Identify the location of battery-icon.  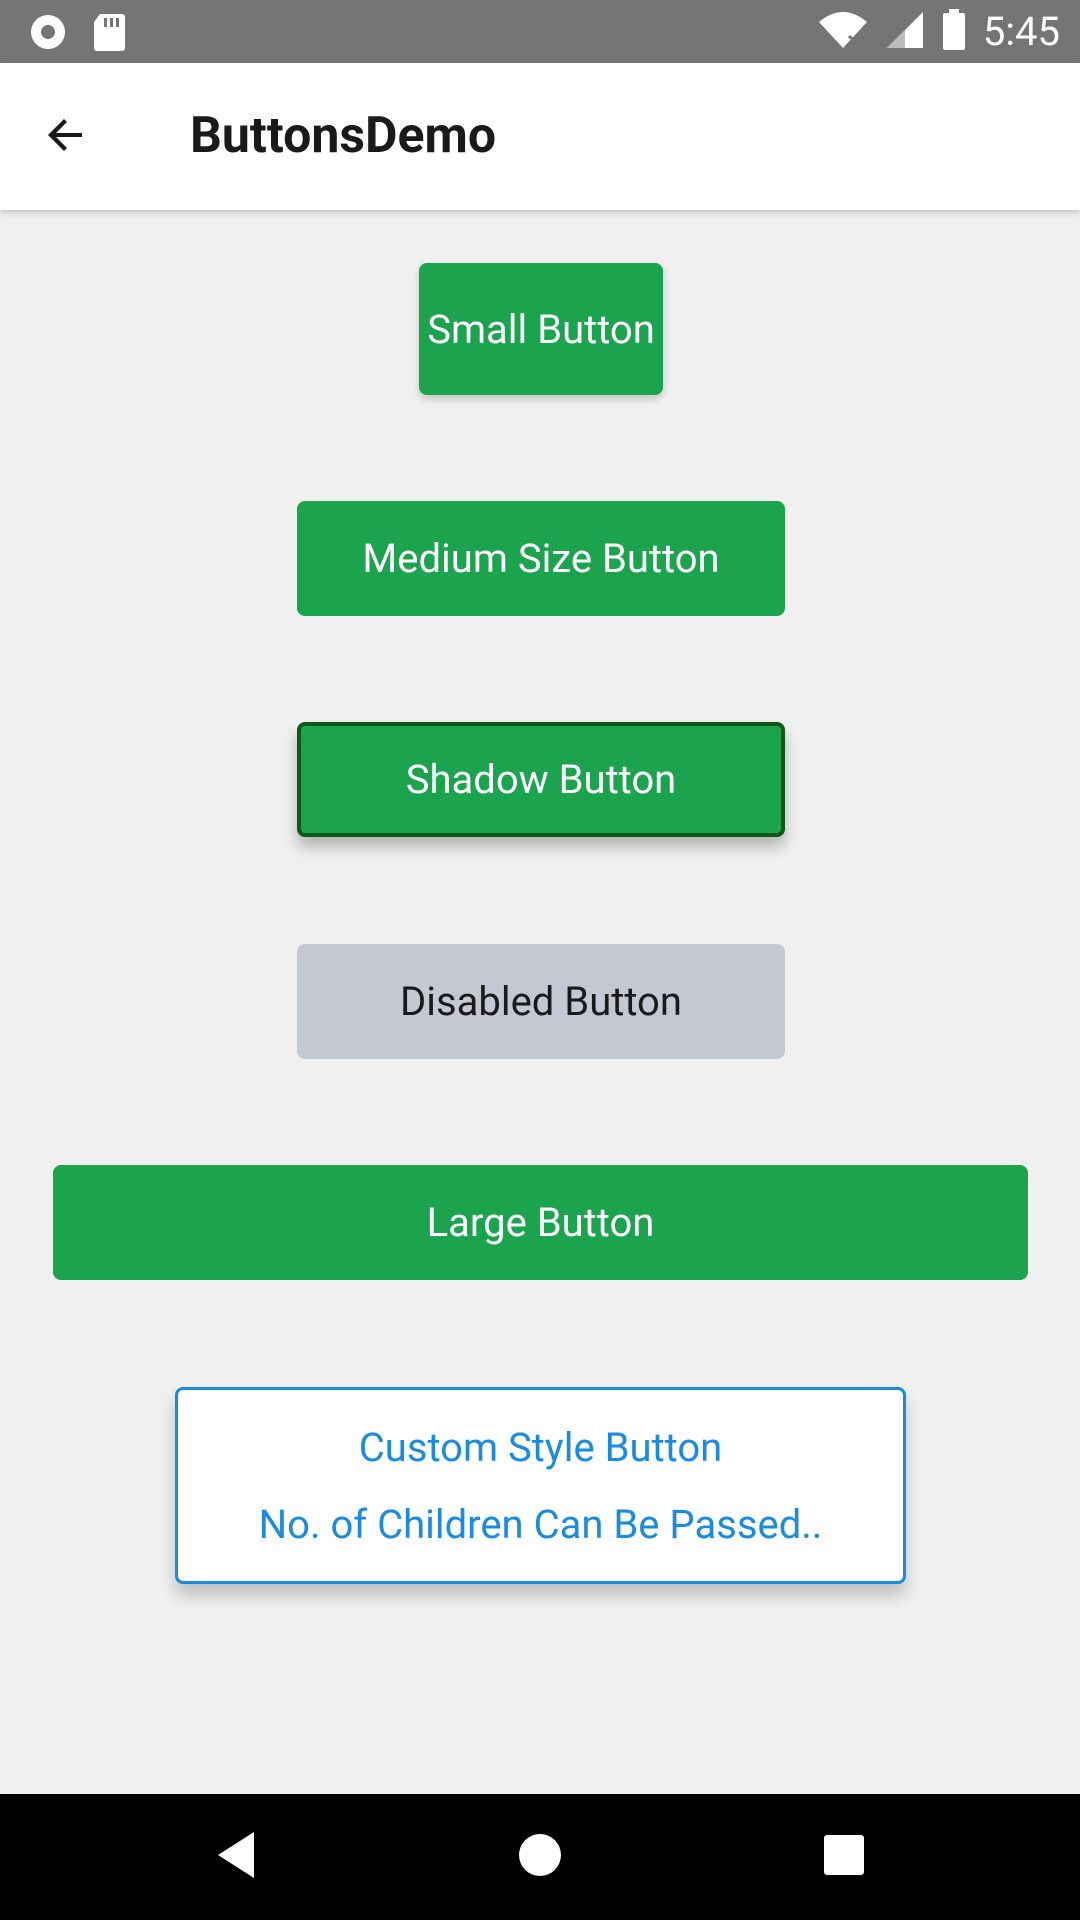
(954, 31).